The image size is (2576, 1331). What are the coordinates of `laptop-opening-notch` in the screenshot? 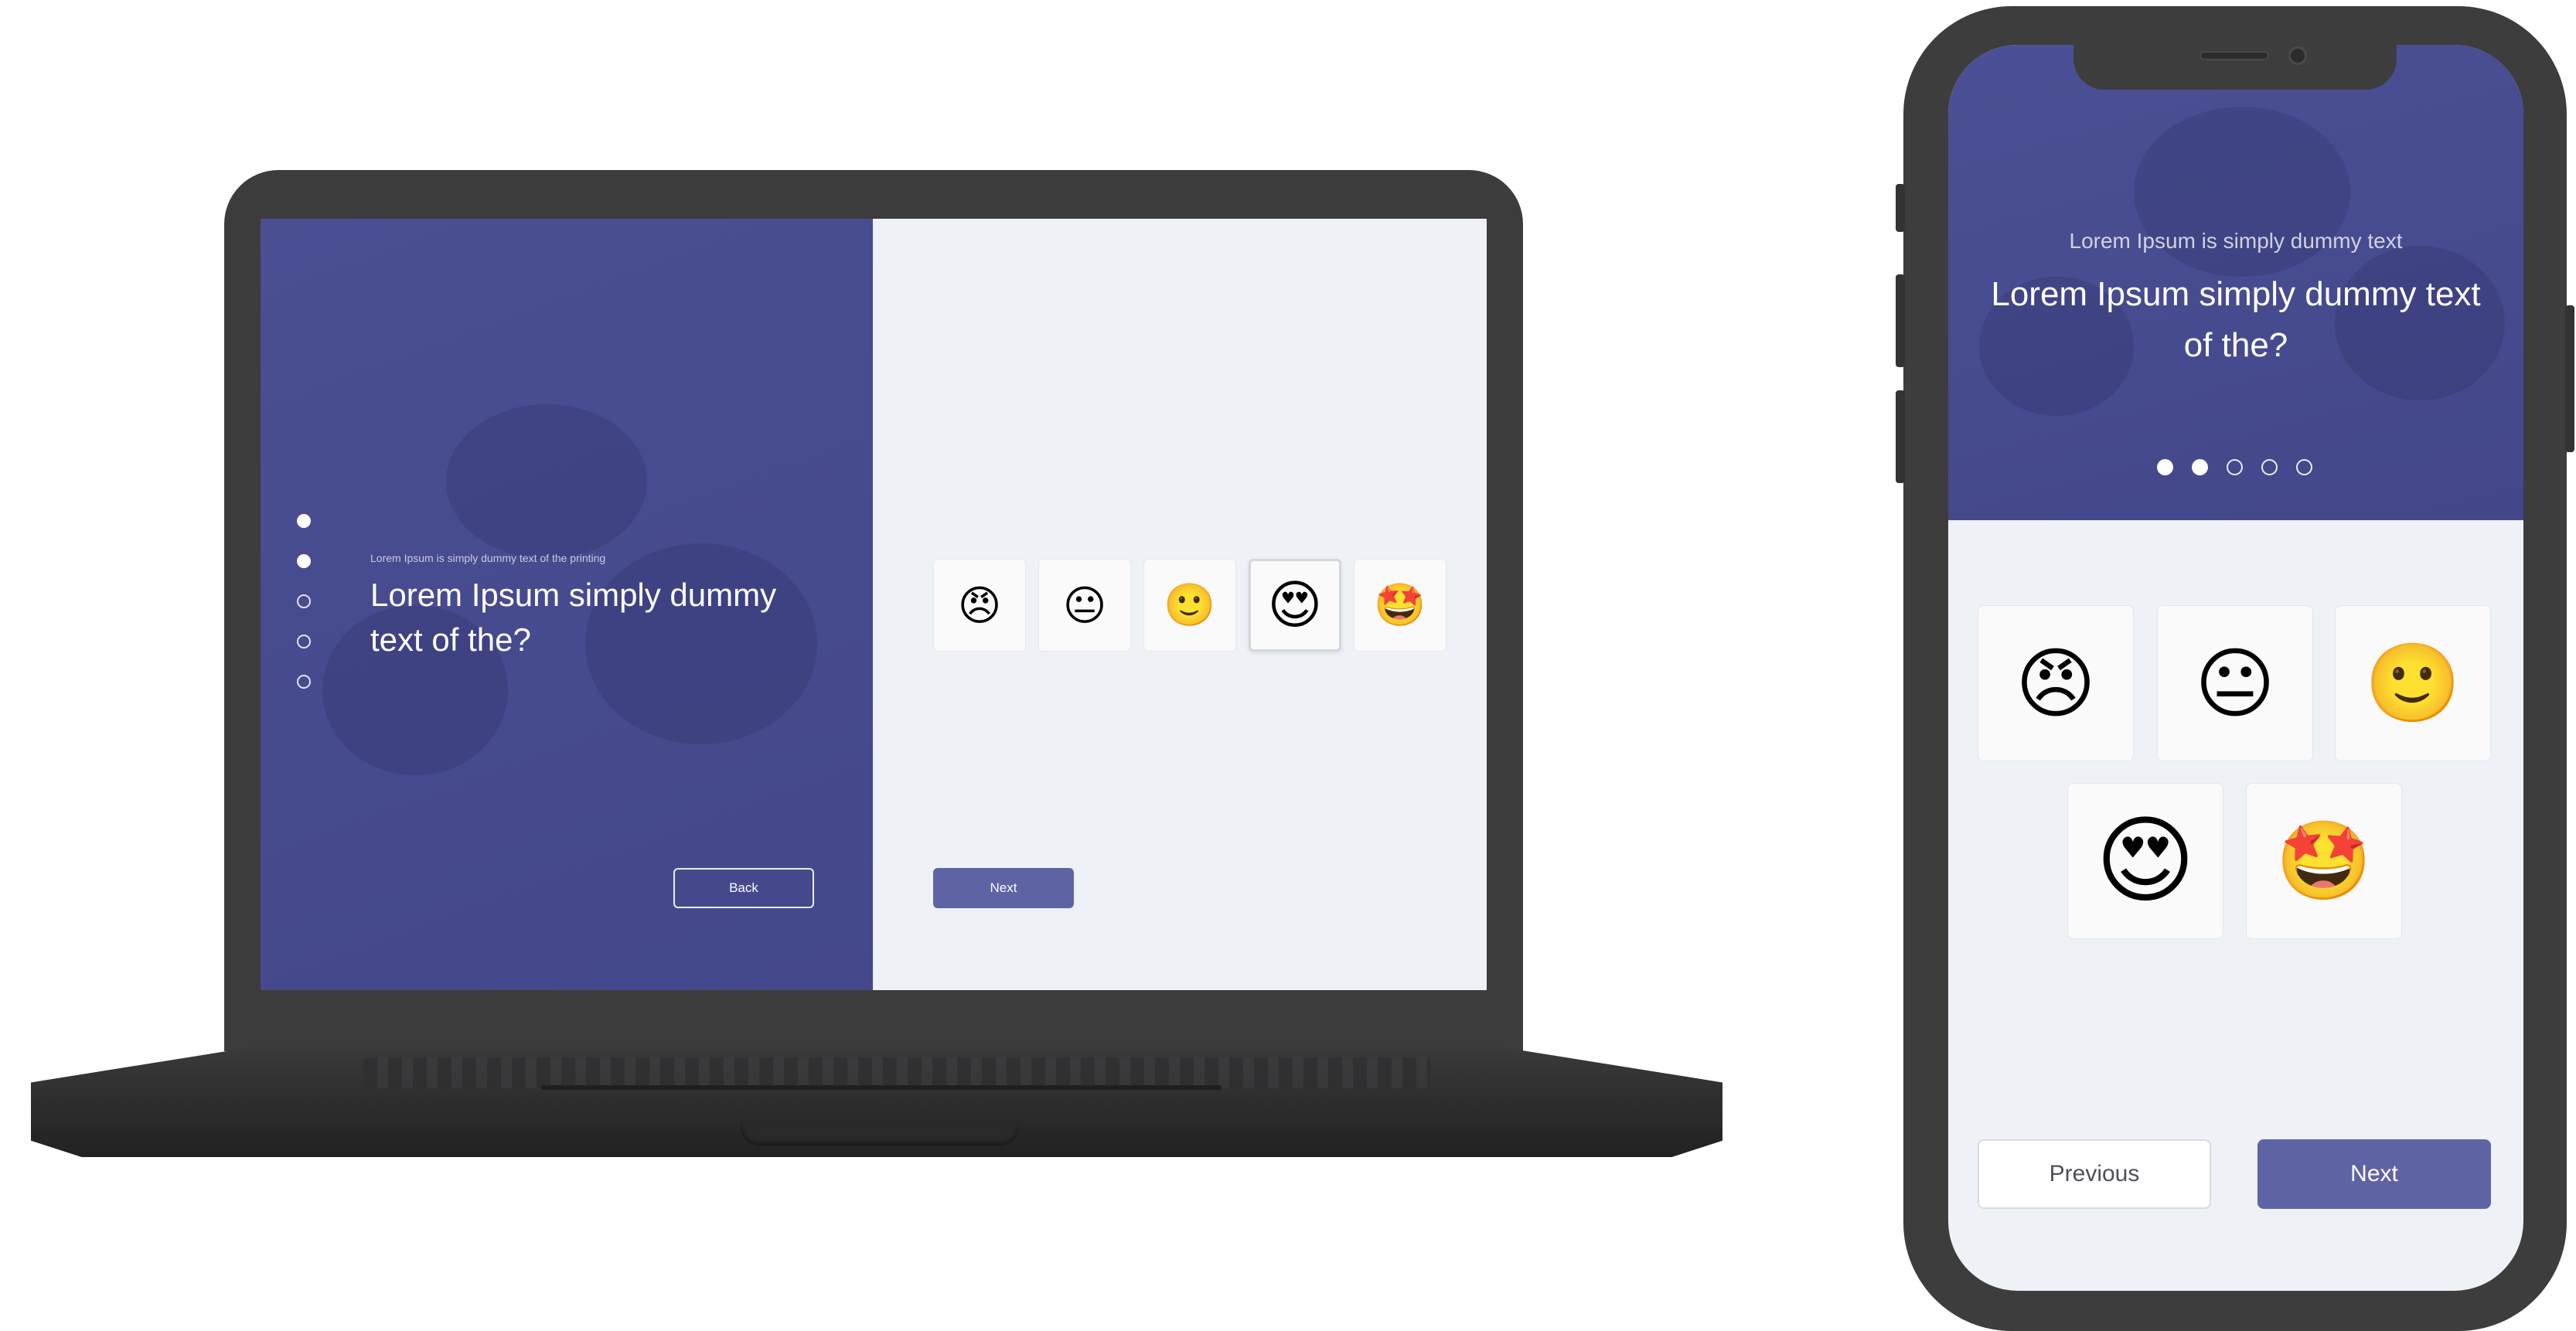 It's located at (880, 1133).